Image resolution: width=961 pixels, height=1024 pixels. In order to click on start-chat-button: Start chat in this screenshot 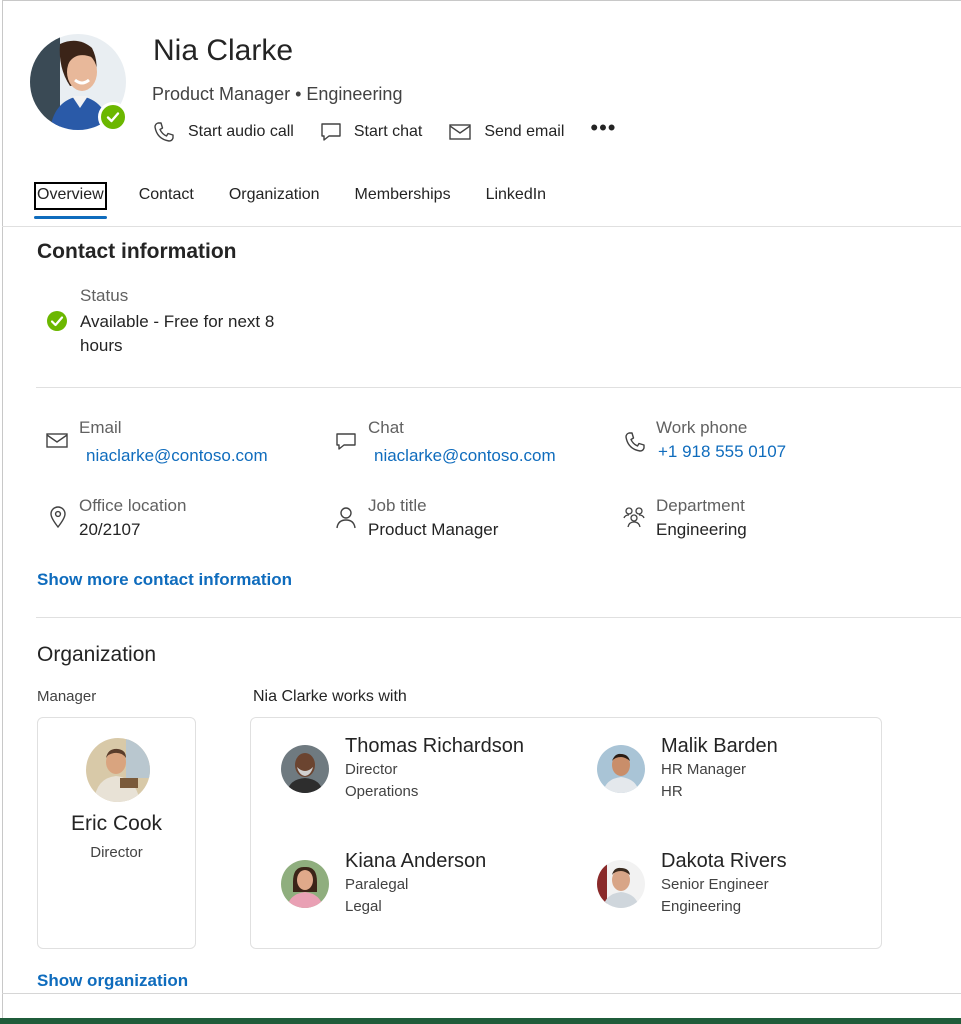, I will do `click(371, 132)`.